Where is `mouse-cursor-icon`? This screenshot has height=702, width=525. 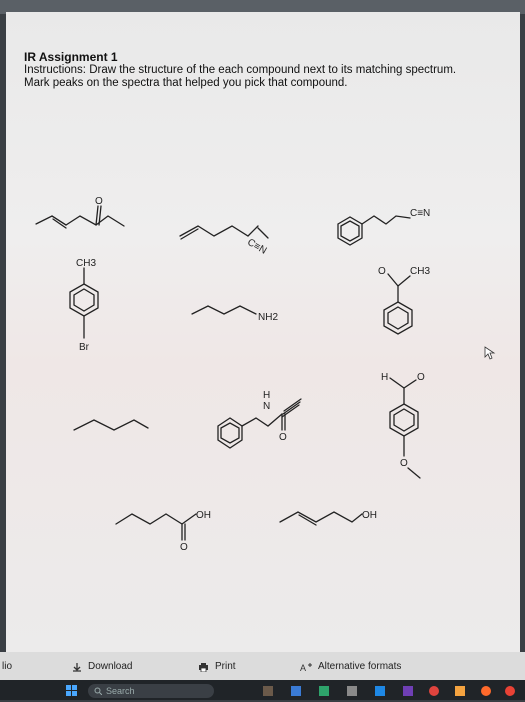
mouse-cursor-icon is located at coordinates (490, 353).